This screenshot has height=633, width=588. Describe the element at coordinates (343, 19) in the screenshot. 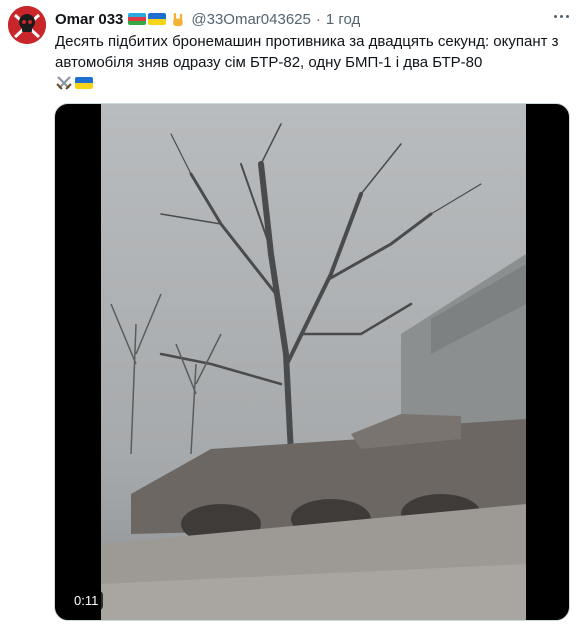

I see `tweet-timestamp: 1 год` at that location.